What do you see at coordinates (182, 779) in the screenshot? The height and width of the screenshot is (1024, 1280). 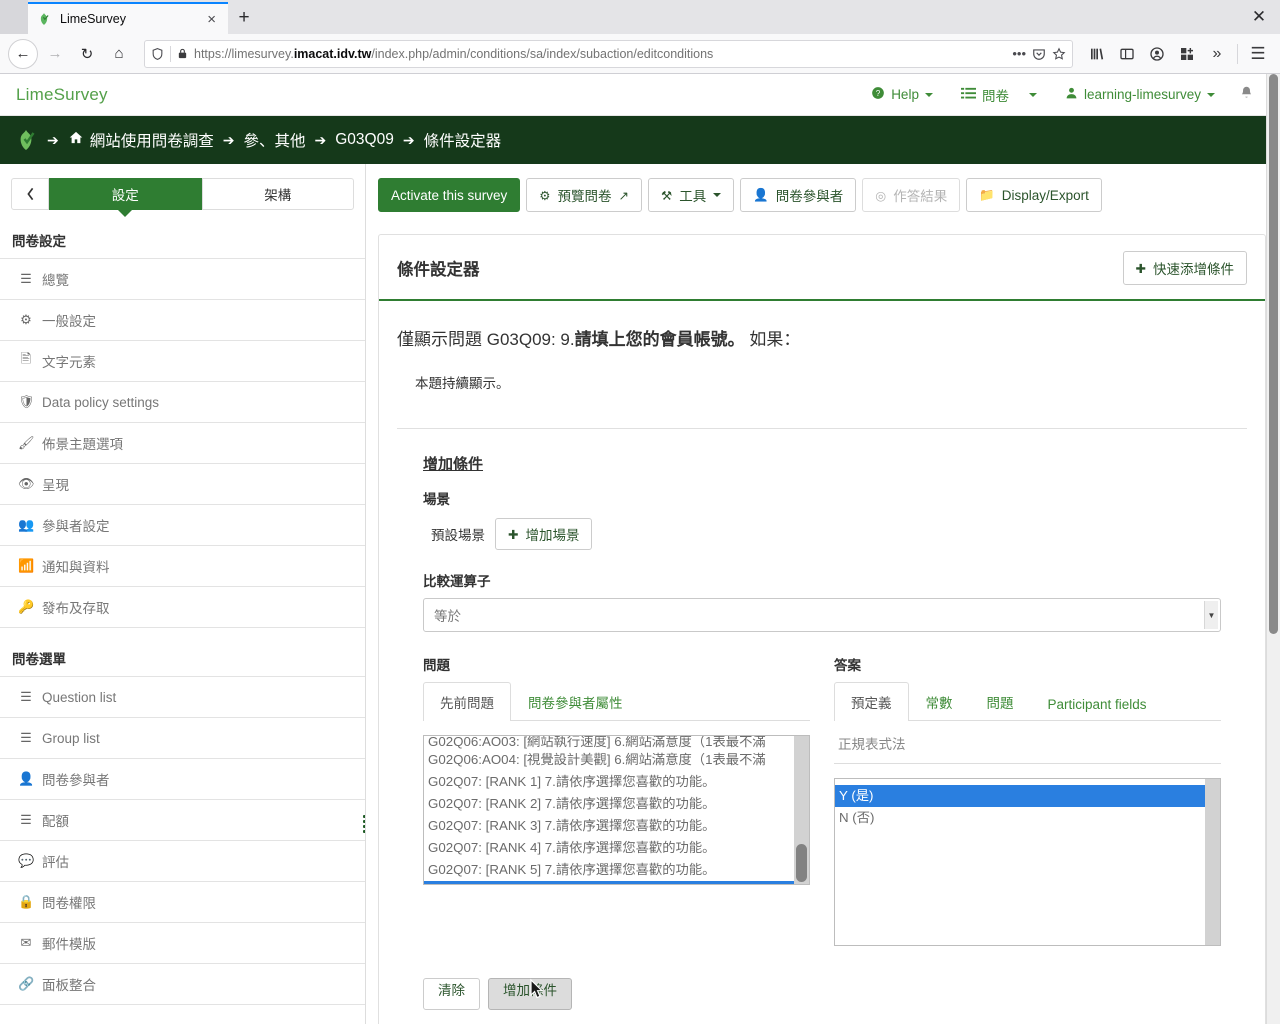 I see `sidebar-item-survey-participants: 👤 問卷參與者` at bounding box center [182, 779].